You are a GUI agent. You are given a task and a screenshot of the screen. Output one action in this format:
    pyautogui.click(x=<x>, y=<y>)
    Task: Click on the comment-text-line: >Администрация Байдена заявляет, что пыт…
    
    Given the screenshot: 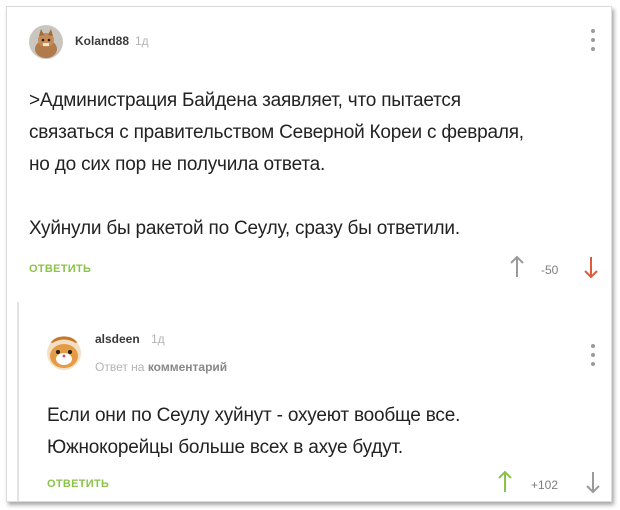 What is the action you would take?
    pyautogui.click(x=245, y=100)
    